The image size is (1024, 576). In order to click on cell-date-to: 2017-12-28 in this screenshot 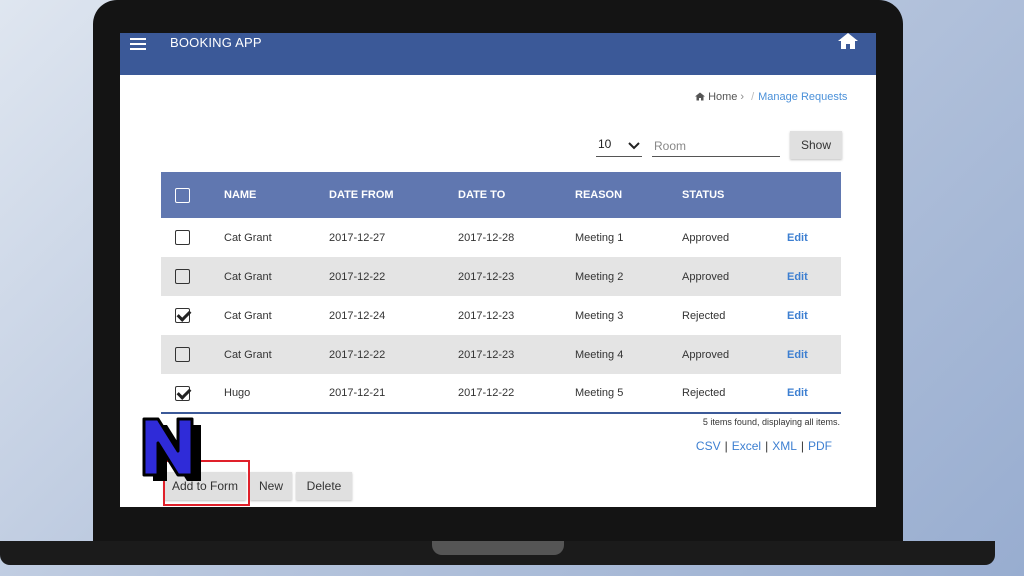, I will do `click(486, 237)`.